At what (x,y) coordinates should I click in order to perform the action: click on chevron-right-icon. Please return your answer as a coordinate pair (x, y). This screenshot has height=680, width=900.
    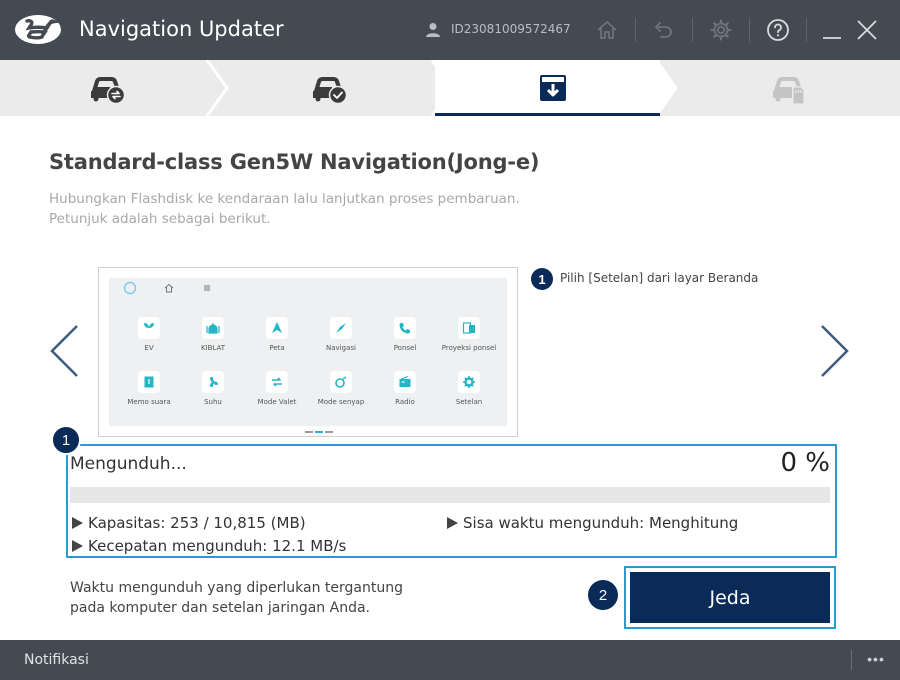
    Looking at the image, I should click on (835, 351).